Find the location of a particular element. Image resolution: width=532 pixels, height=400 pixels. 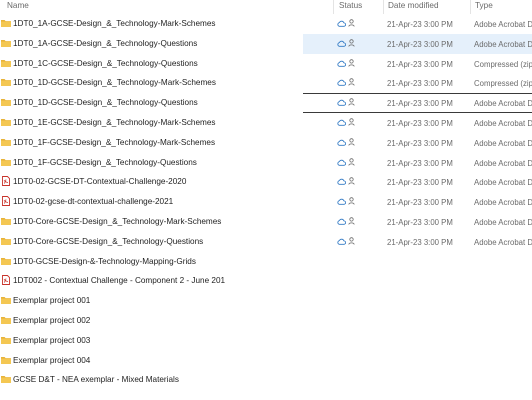

column-header-bar: Name Status Date modified Type is located at coordinates (266, 7).